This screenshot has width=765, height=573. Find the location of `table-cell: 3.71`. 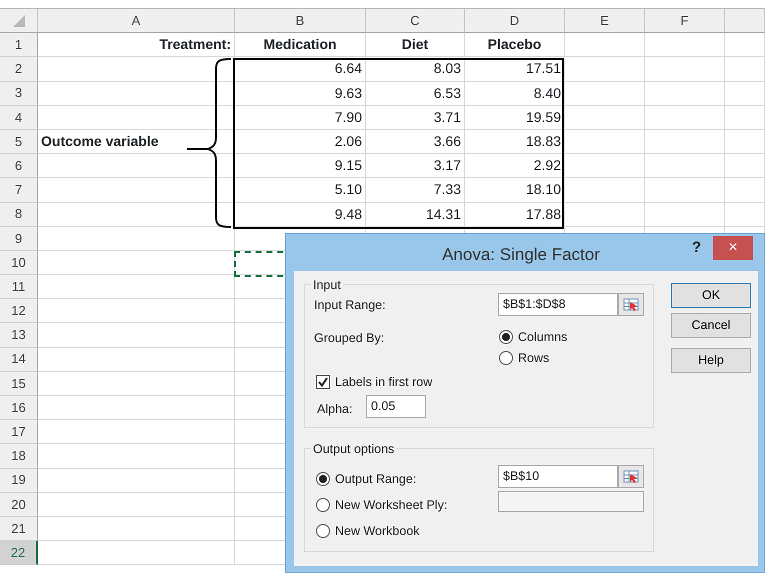

table-cell: 3.71 is located at coordinates (415, 118).